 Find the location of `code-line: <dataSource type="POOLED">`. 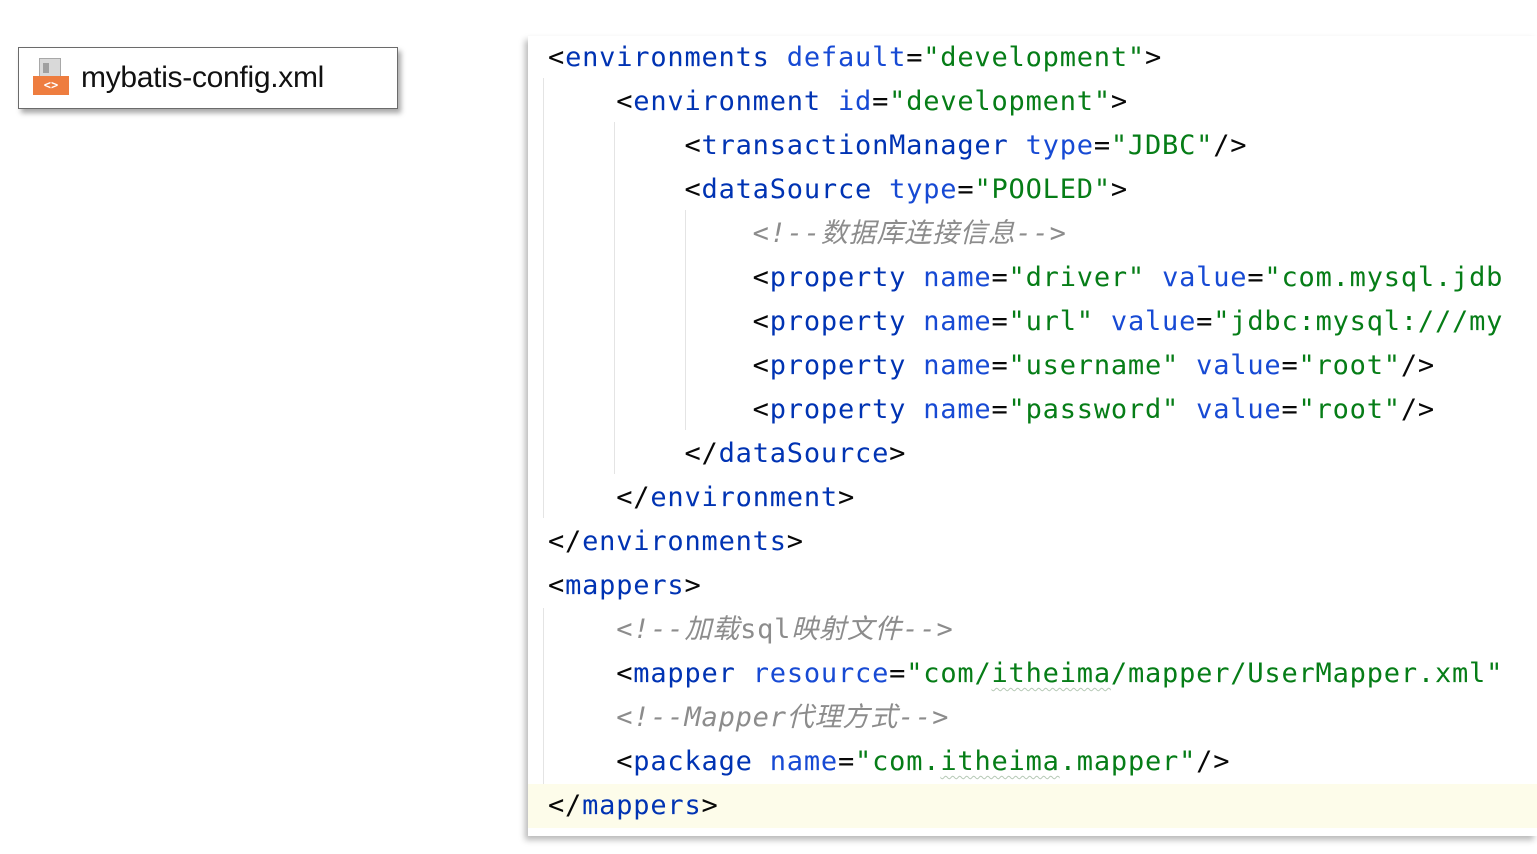

code-line: <dataSource type="POOLED"> is located at coordinates (1042, 190).